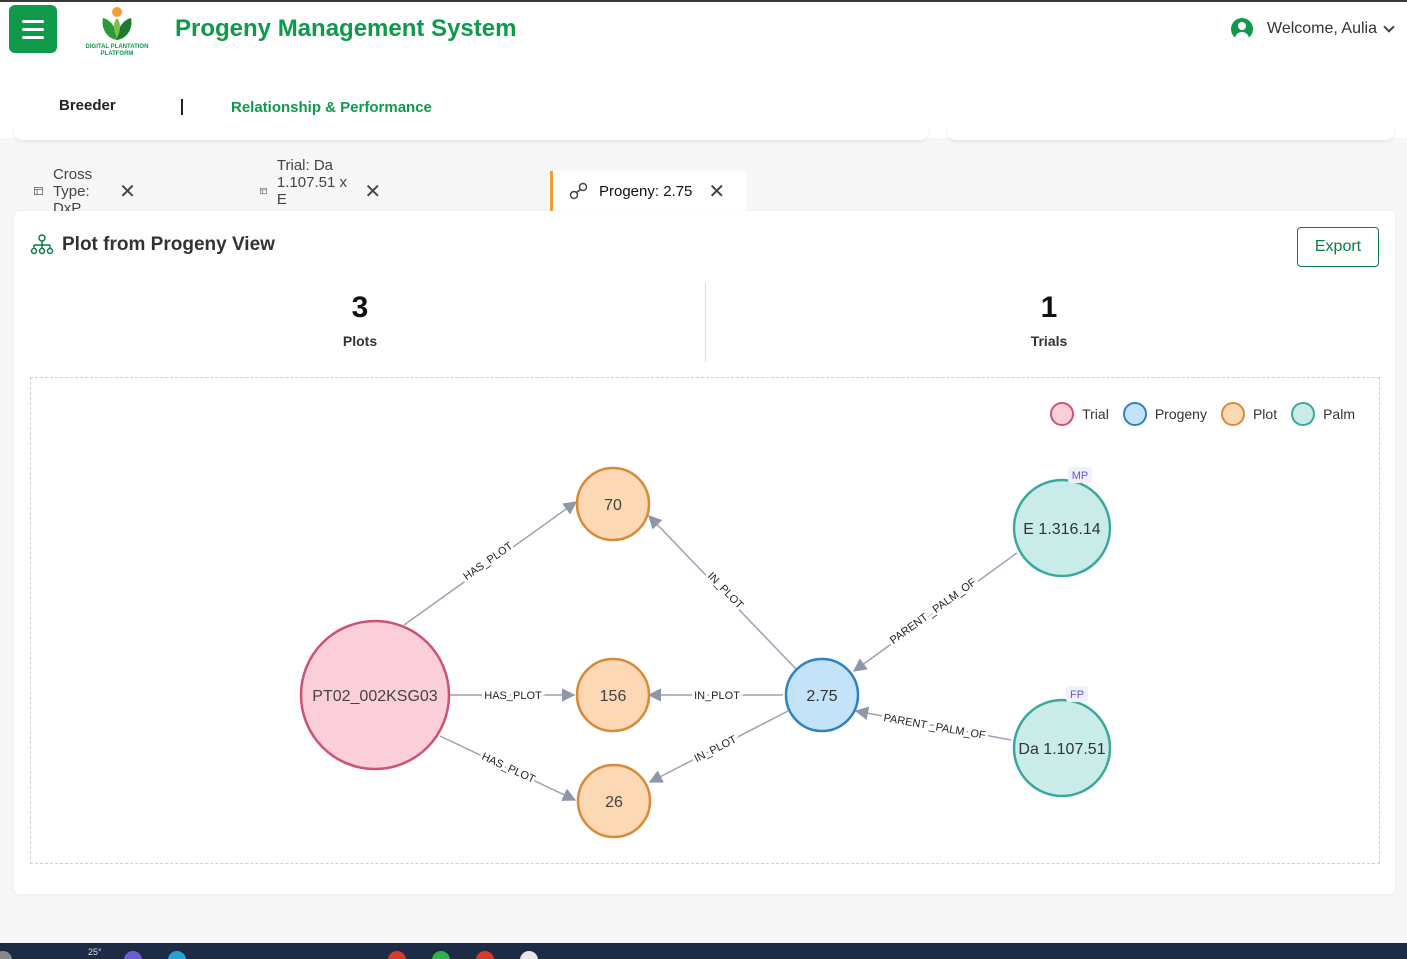 The height and width of the screenshot is (959, 1407). What do you see at coordinates (1389, 27) in the screenshot?
I see `chevron-down-icon` at bounding box center [1389, 27].